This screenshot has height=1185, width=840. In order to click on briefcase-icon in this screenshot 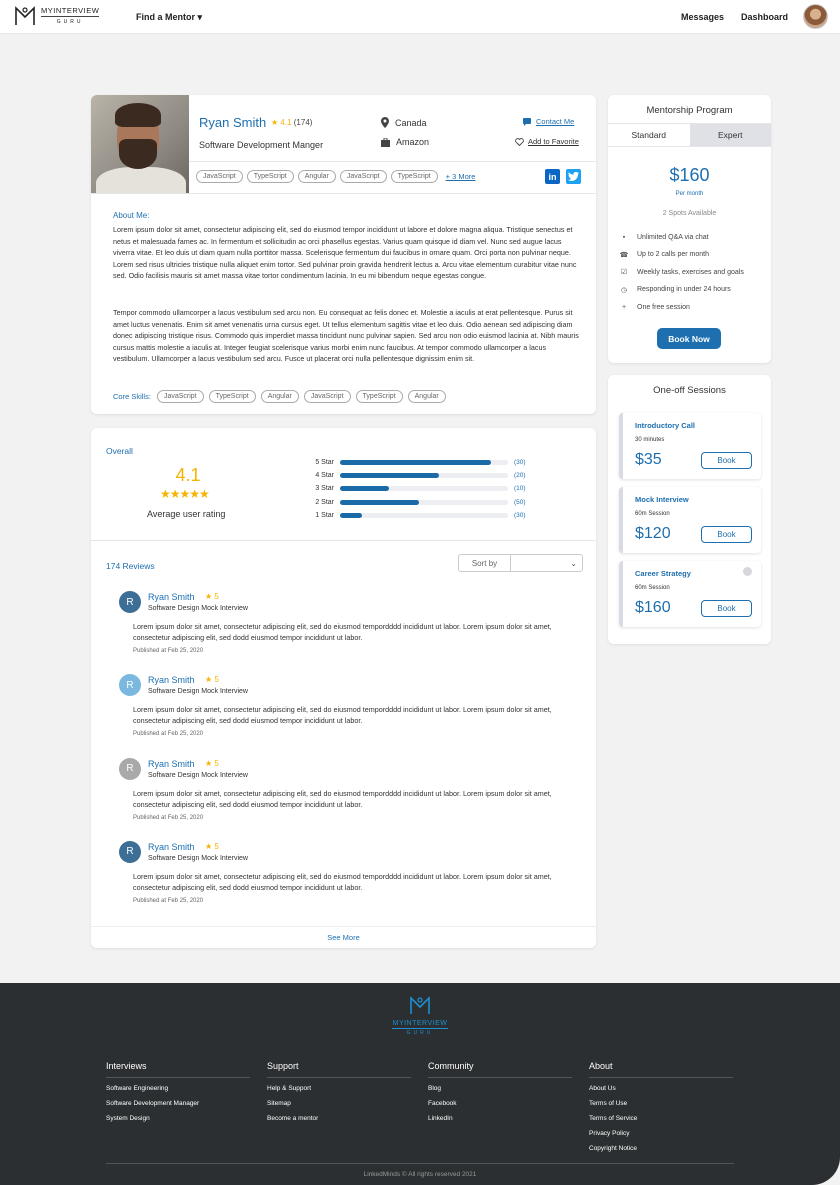, I will do `click(385, 142)`.